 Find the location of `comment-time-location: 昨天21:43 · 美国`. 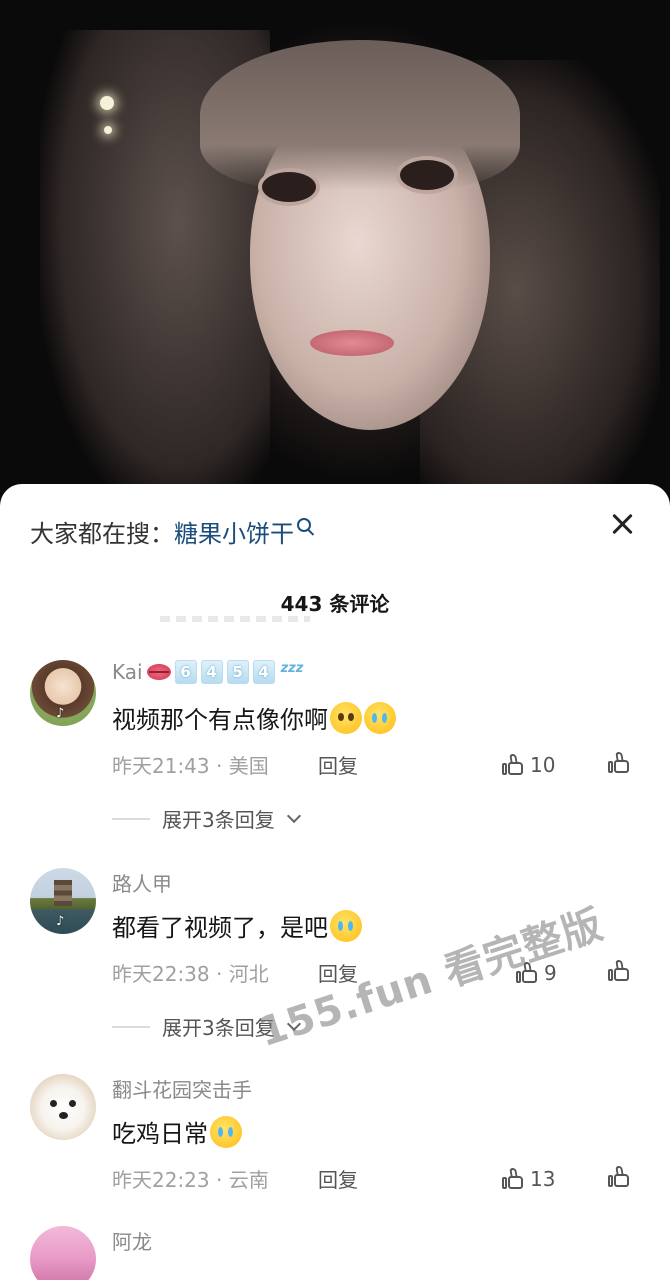

comment-time-location: 昨天21:43 · 美国 is located at coordinates (190, 766).